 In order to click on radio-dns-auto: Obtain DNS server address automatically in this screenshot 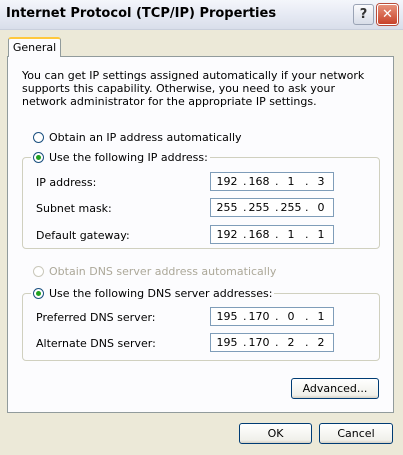, I will do `click(154, 271)`.